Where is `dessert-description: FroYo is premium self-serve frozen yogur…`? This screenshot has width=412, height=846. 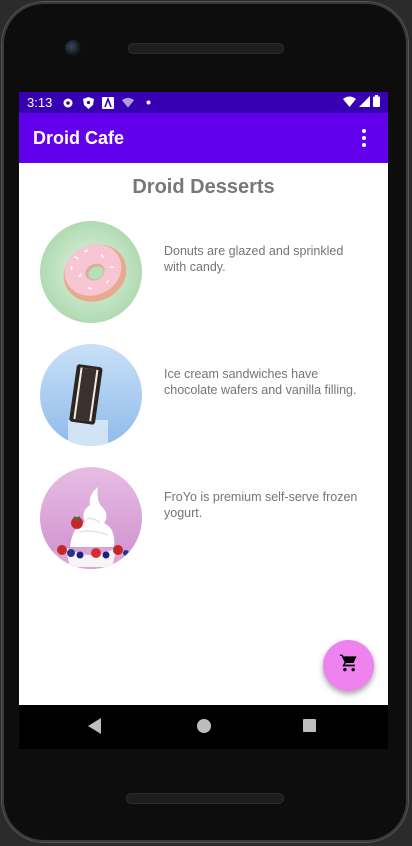 dessert-description: FroYo is premium self-serve frozen yogur… is located at coordinates (261, 505).